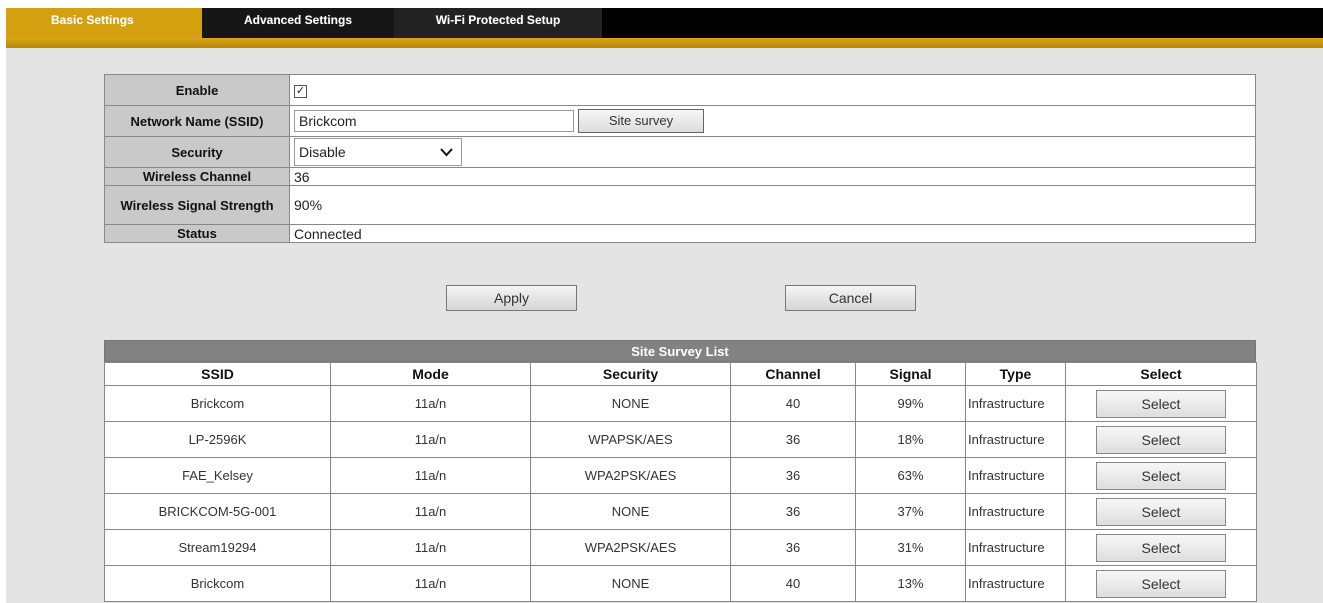  What do you see at coordinates (197, 90) in the screenshot?
I see `enable-label: Enable` at bounding box center [197, 90].